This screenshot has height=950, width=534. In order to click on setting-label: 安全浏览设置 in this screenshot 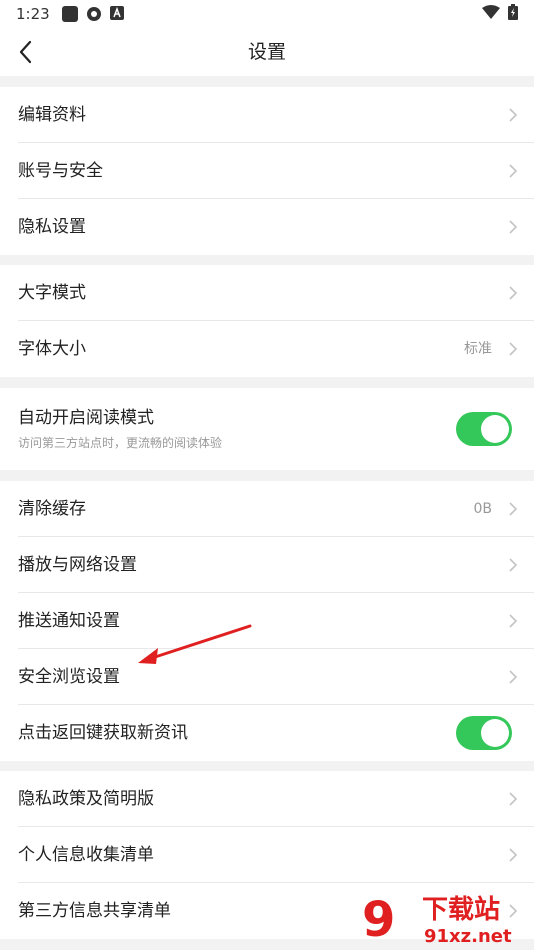, I will do `click(69, 677)`.